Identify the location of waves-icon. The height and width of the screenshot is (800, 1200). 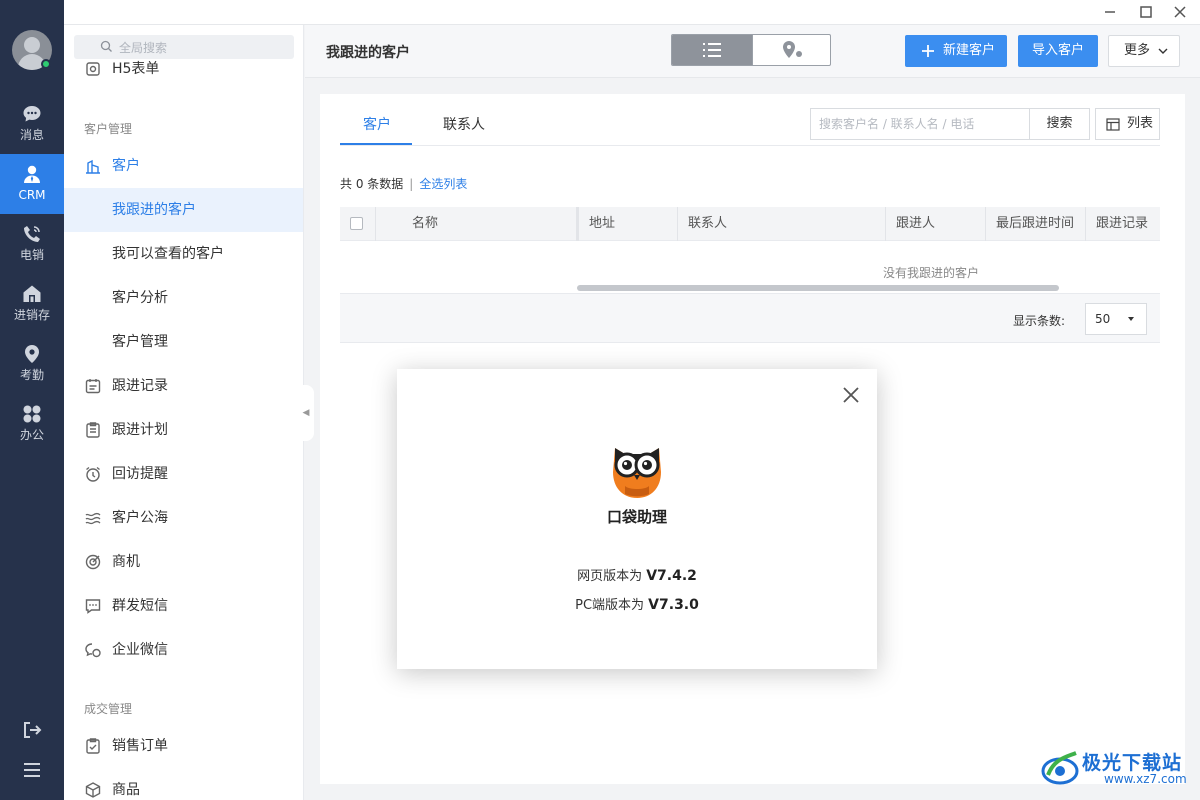
(93, 518).